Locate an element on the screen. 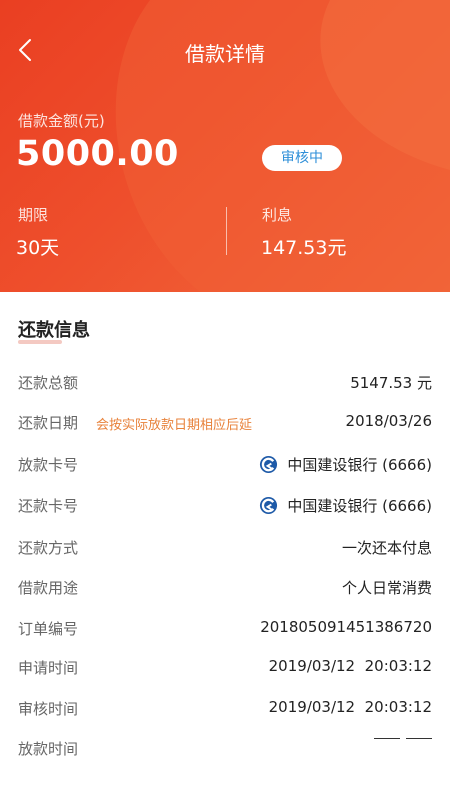 The height and width of the screenshot is (800, 450). status-badge: 审核中 is located at coordinates (302, 158).